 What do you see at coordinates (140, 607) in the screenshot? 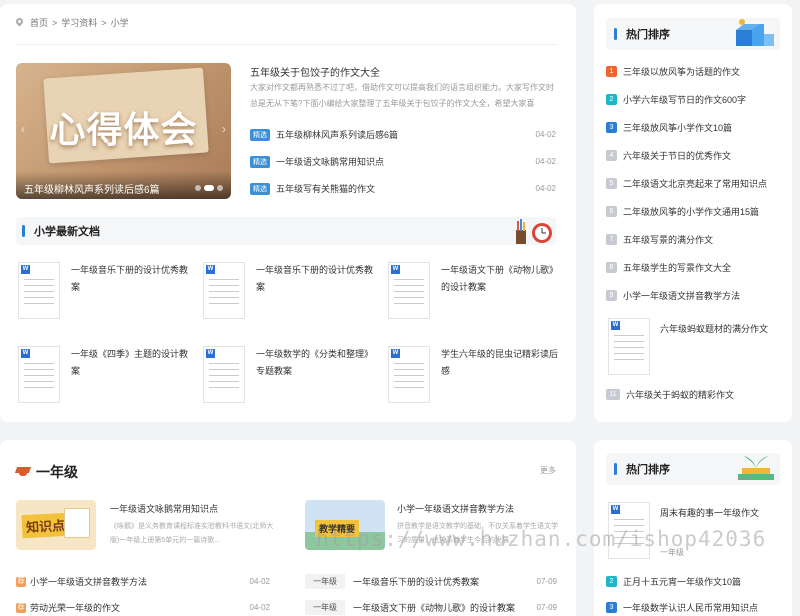
I see `grade-list-title: 劳动光荣一年级的作文` at bounding box center [140, 607].